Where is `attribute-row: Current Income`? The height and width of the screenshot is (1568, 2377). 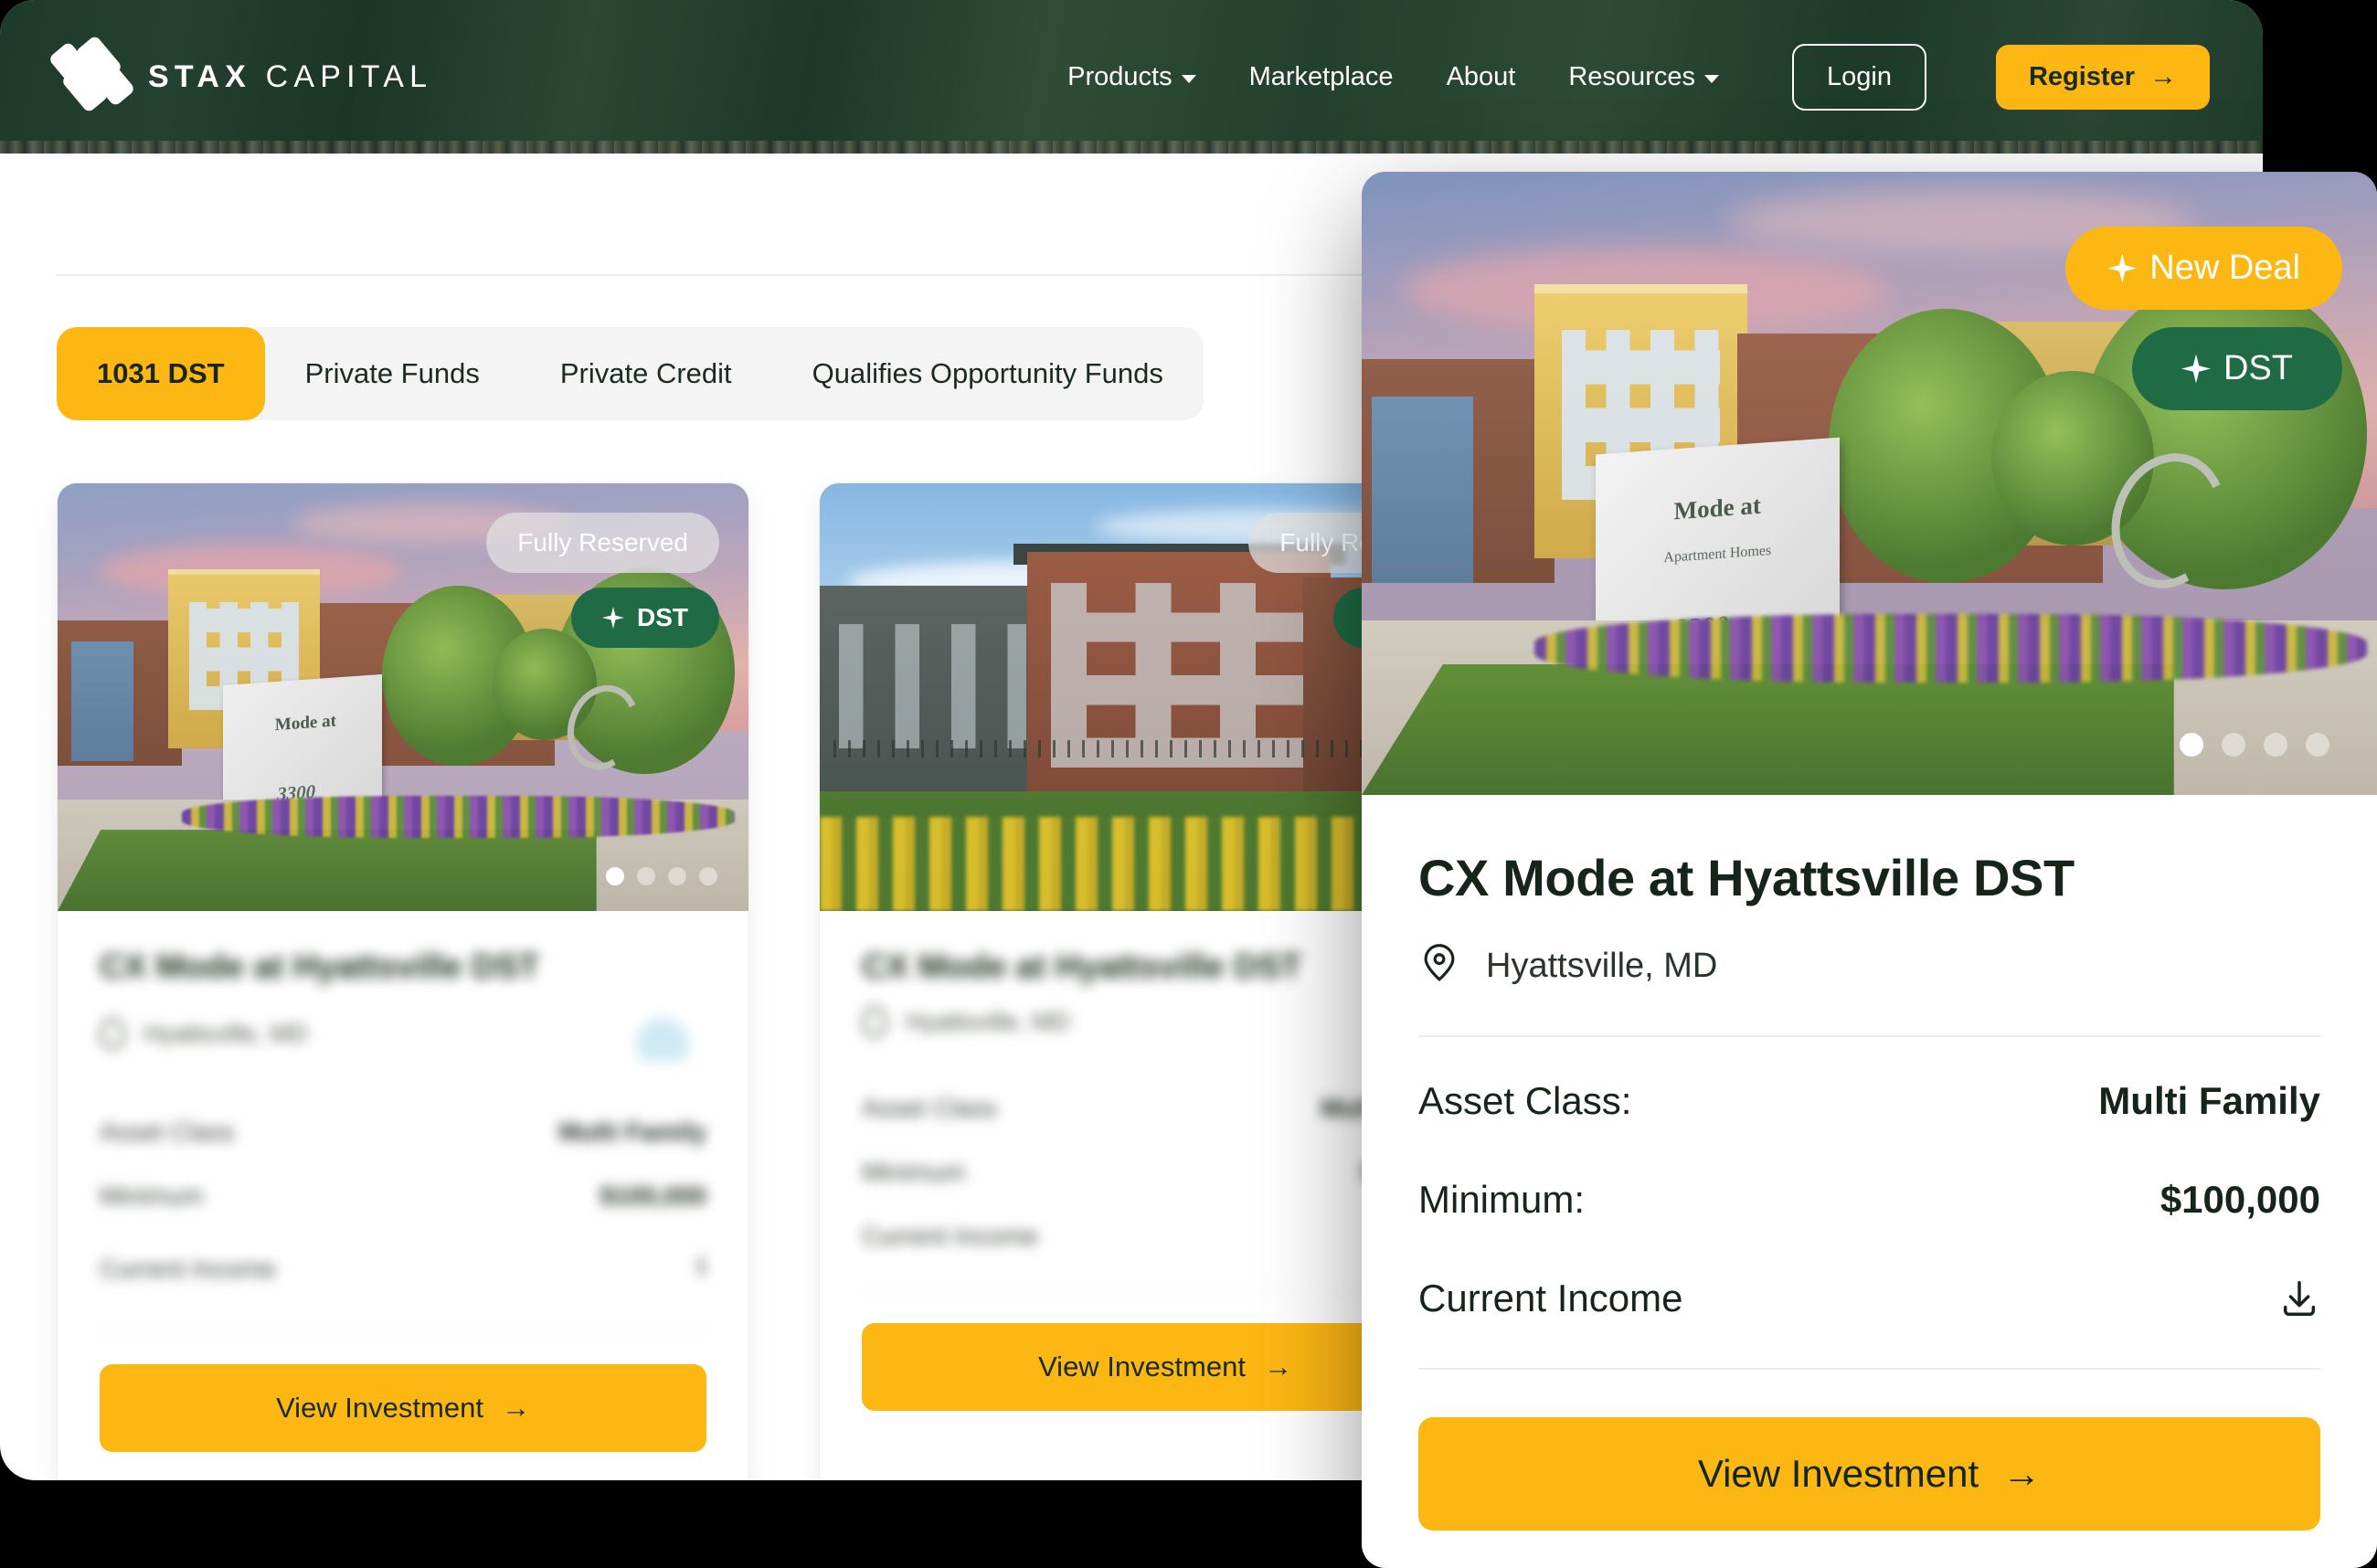
attribute-row: Current Income is located at coordinates (1869, 1298).